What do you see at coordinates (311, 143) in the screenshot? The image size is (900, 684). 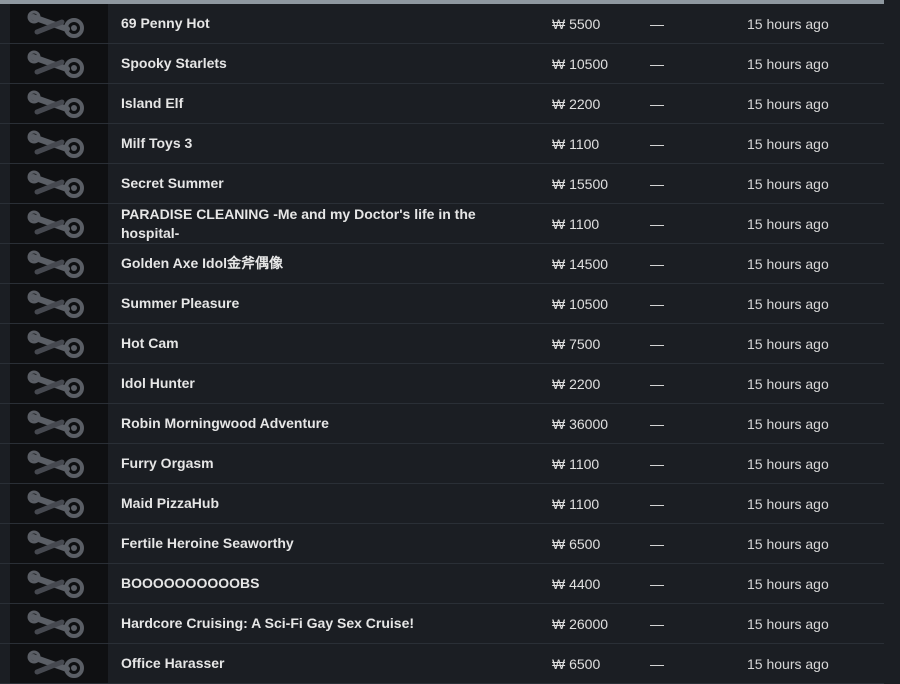 I see `app-title: Milf Toys 3` at bounding box center [311, 143].